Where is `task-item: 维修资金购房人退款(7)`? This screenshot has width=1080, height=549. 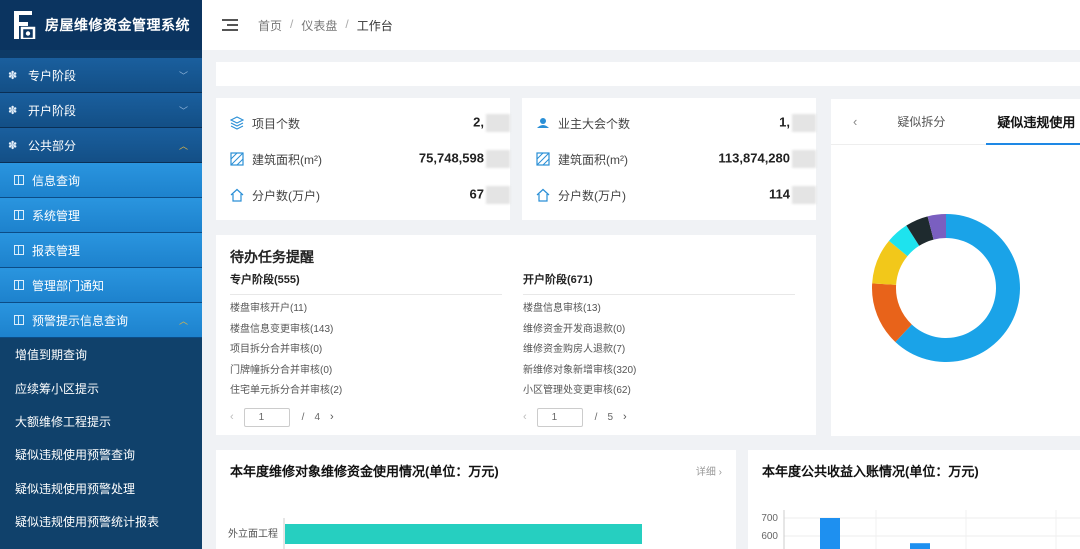
task-item: 维修资金购房人退款(7) is located at coordinates (659, 350).